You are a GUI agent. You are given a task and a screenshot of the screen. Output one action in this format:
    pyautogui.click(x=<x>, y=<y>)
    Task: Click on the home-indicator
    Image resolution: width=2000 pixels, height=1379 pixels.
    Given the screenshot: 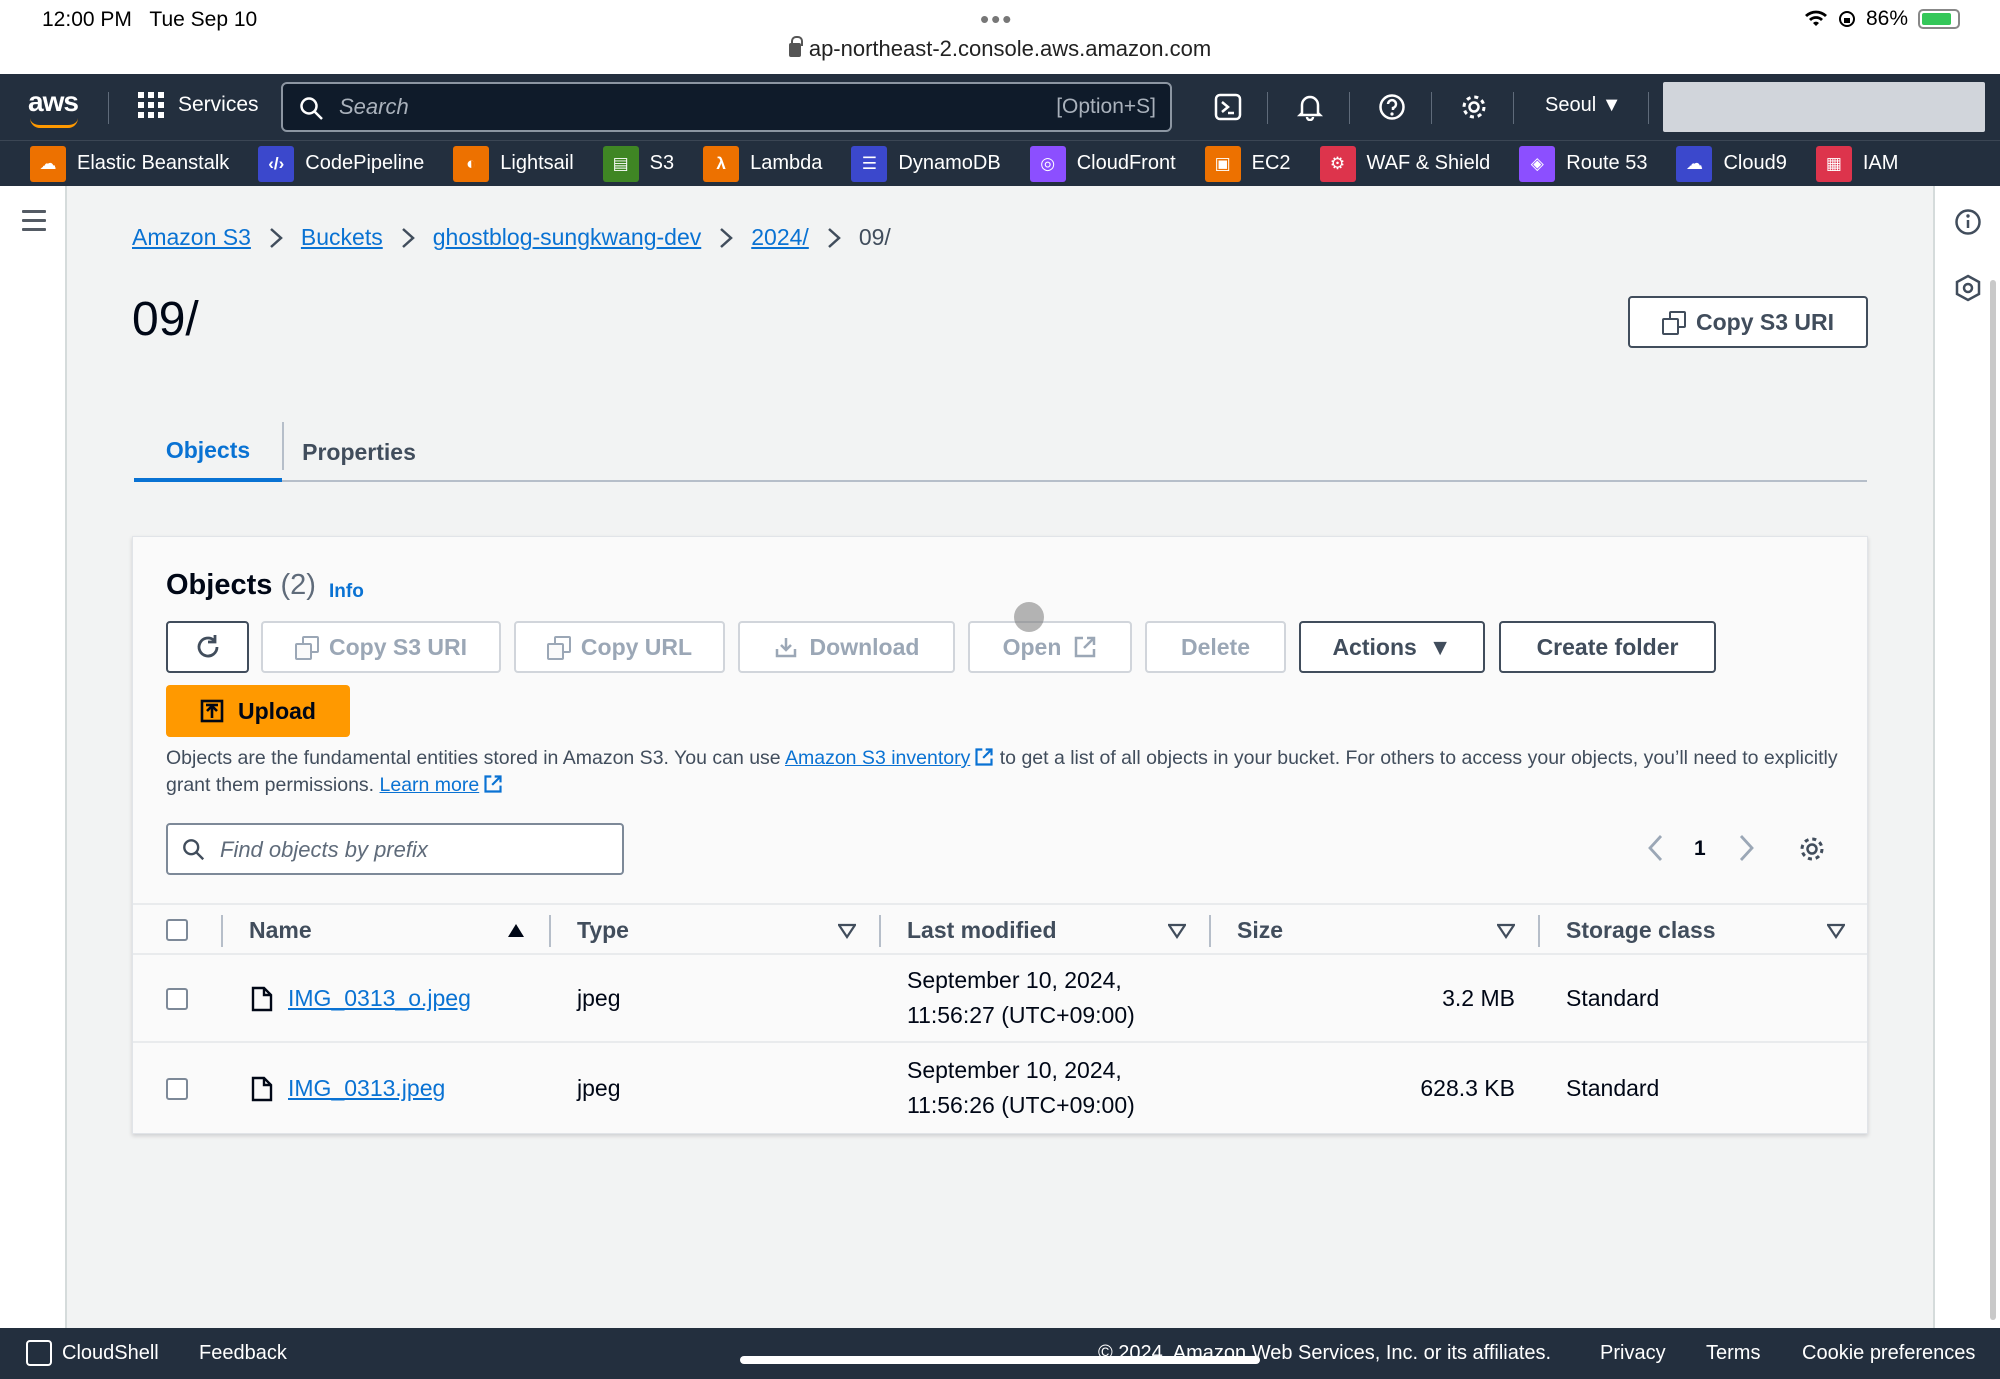 What is the action you would take?
    pyautogui.click(x=1000, y=1360)
    